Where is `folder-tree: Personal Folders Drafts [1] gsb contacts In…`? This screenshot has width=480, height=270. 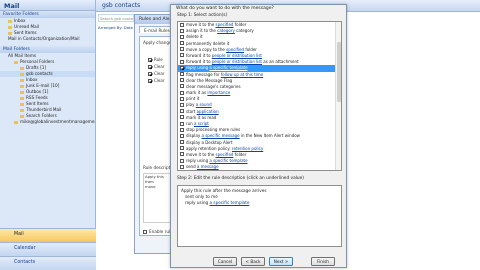 folder-tree: Personal Folders Drafts [1] gsb contacts In… is located at coordinates (47, 92).